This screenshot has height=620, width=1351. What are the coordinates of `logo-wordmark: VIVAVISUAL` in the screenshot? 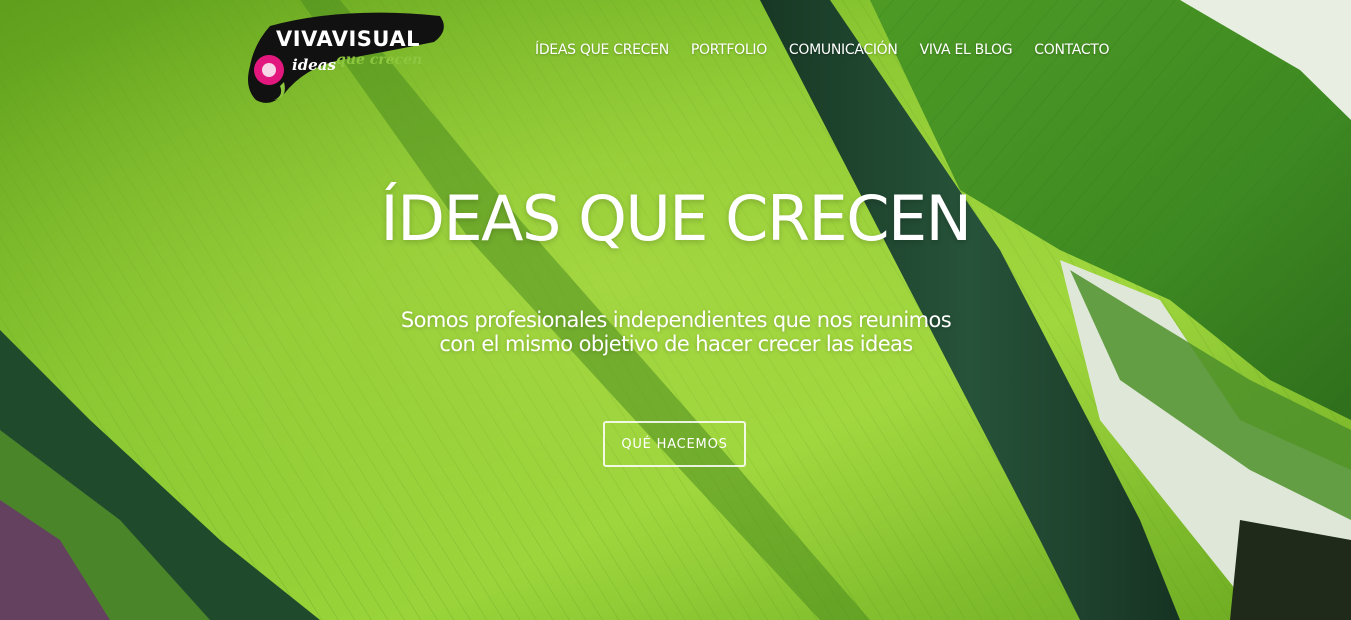 It's located at (348, 39).